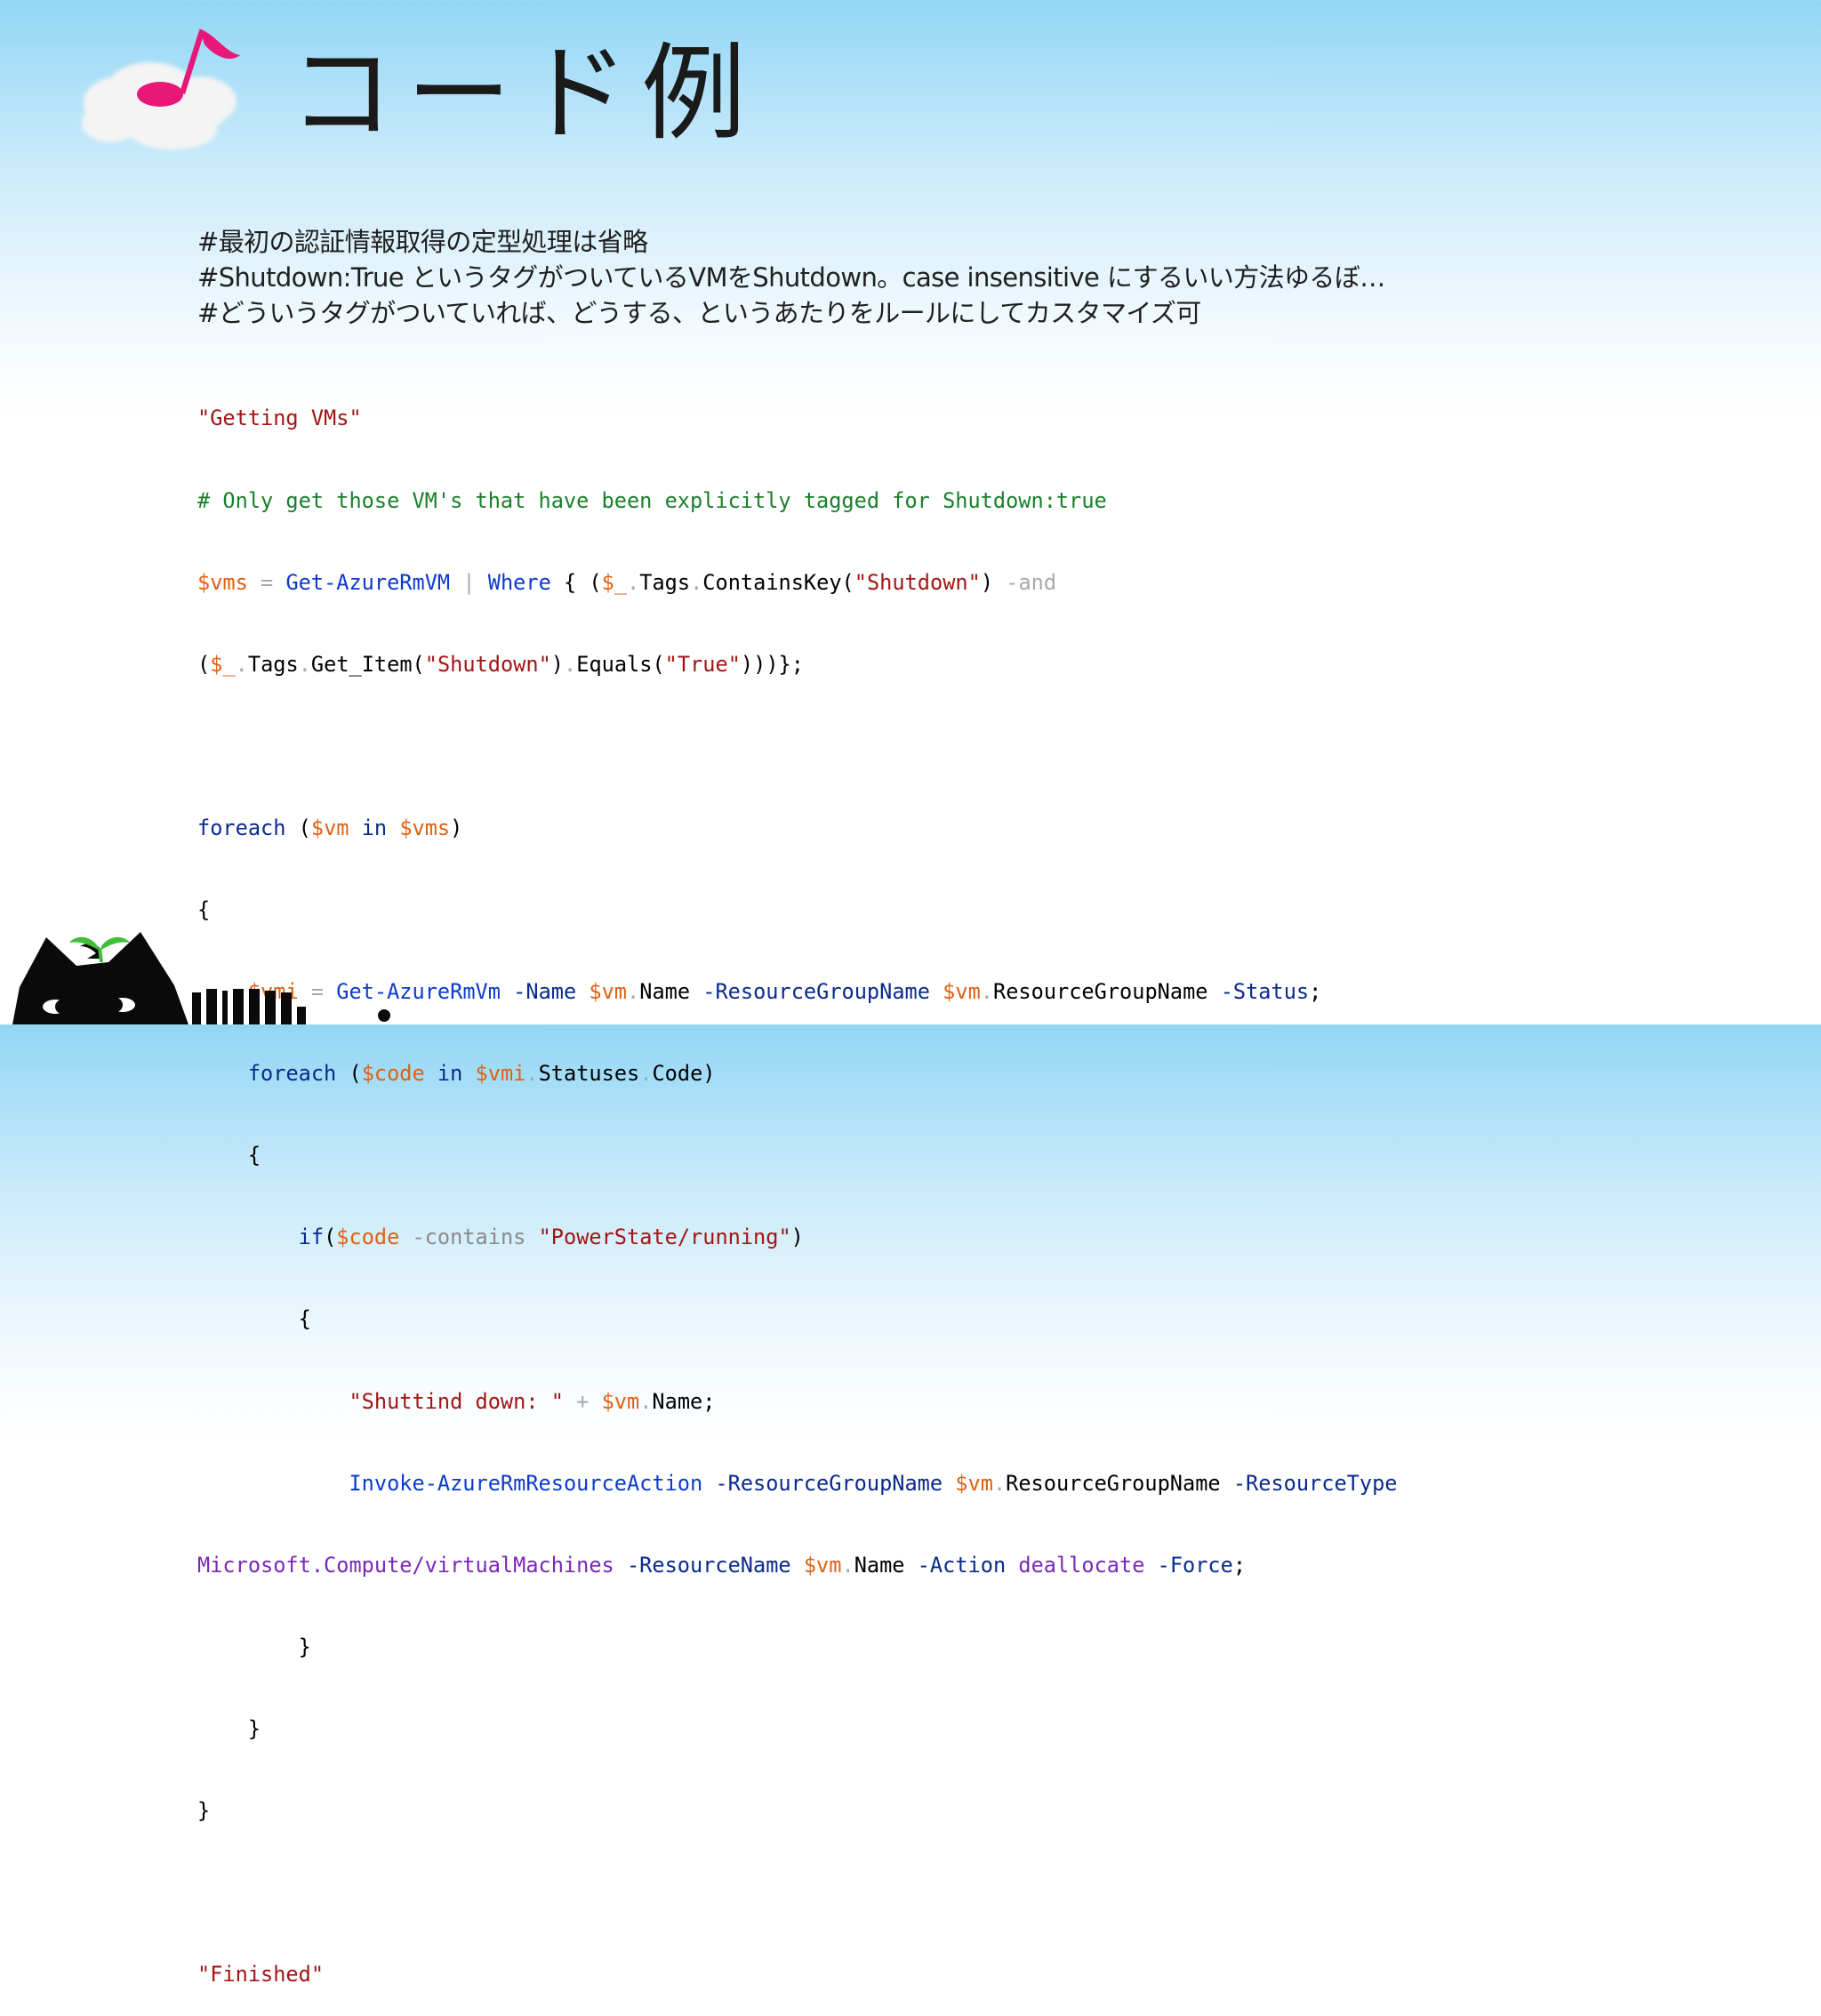 The width and height of the screenshot is (1821, 2016). What do you see at coordinates (684, 1401) in the screenshot?
I see `code-token: Name;` at bounding box center [684, 1401].